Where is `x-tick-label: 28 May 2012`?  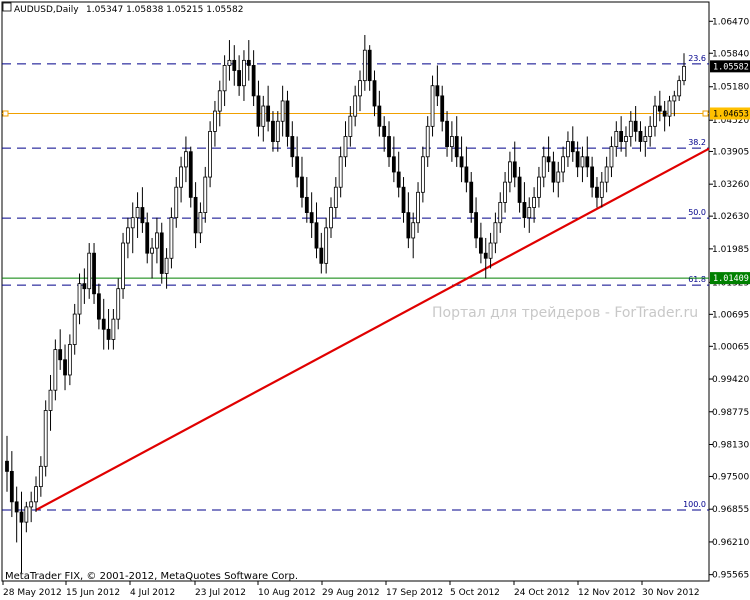
x-tick-label: 28 May 2012 is located at coordinates (32, 593).